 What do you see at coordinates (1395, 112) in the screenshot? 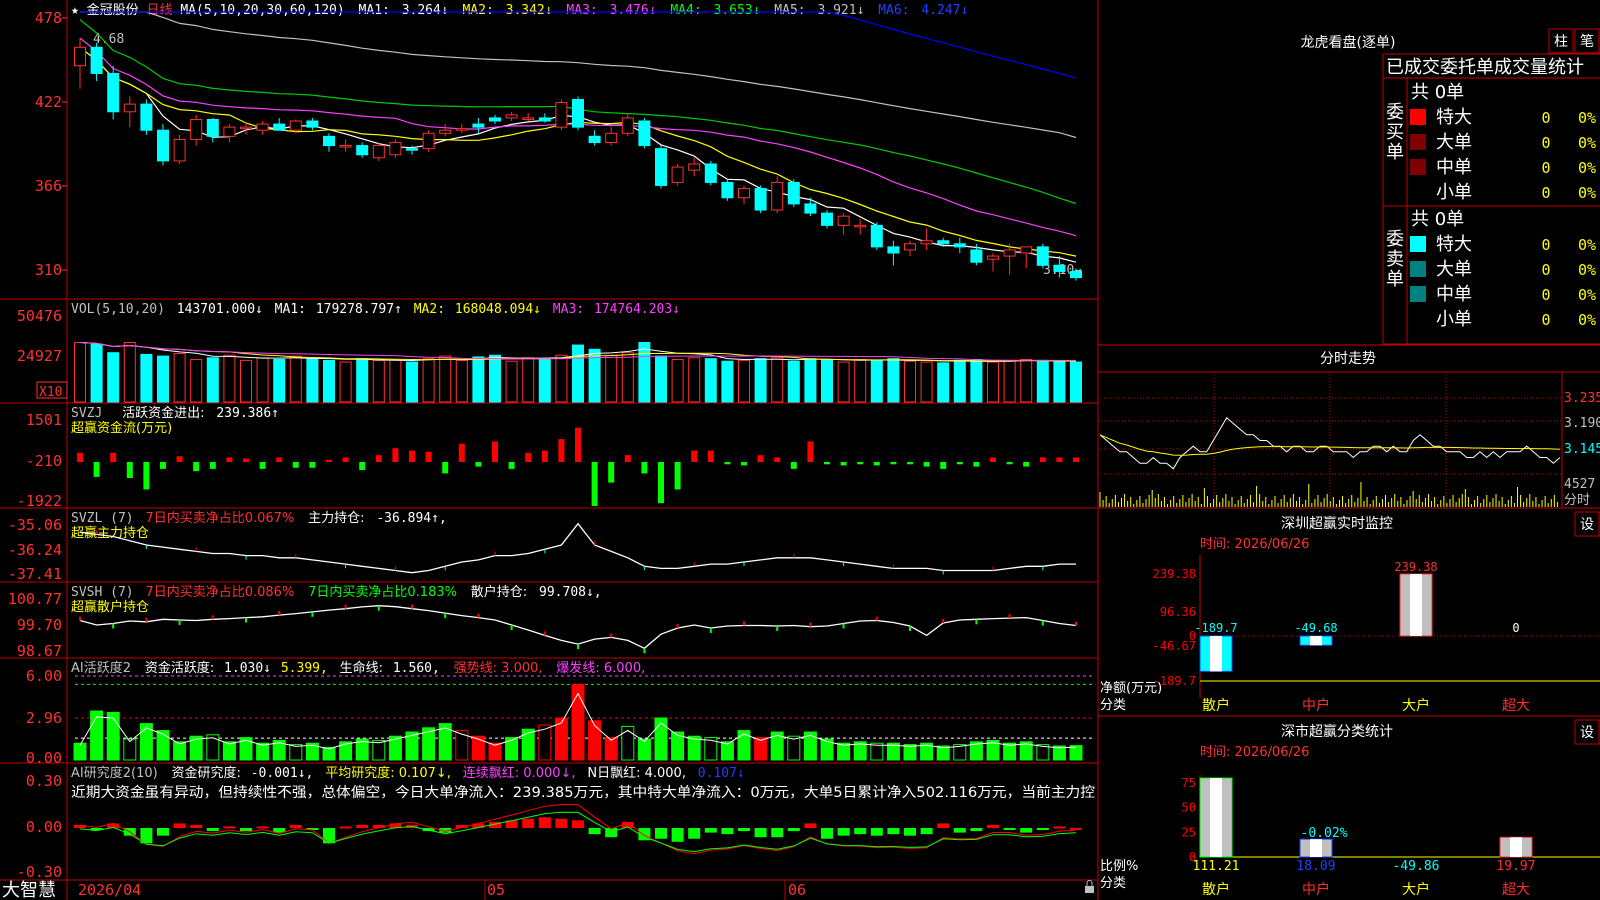
I see `lhb-buy-side-char: 委` at bounding box center [1395, 112].